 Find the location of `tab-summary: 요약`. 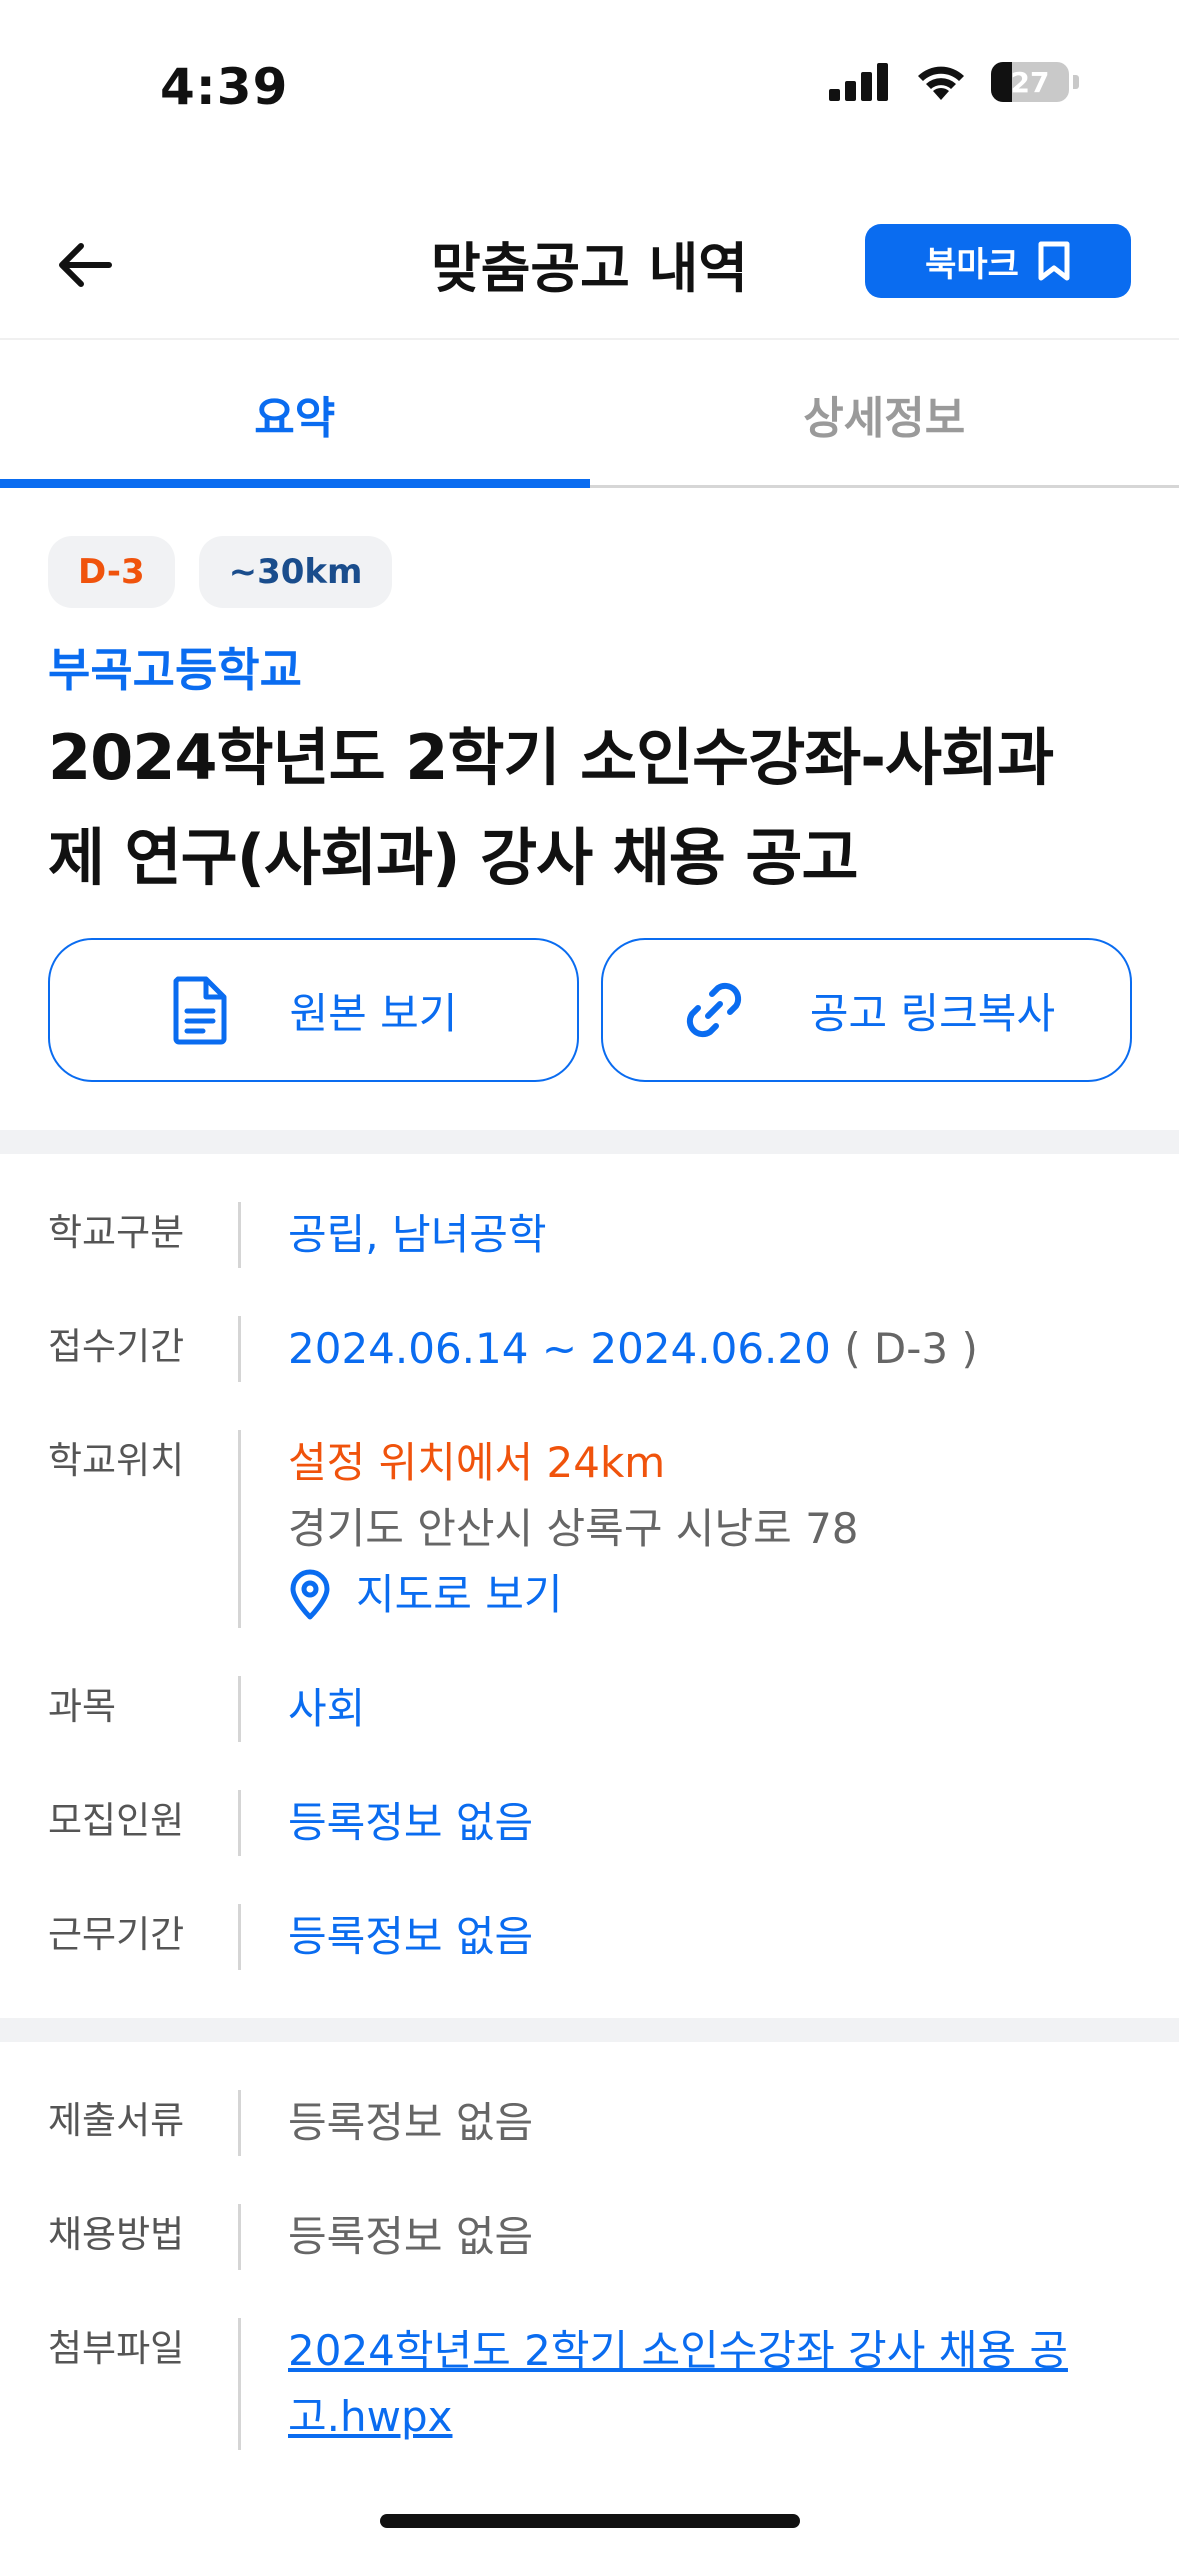

tab-summary: 요약 is located at coordinates (295, 415).